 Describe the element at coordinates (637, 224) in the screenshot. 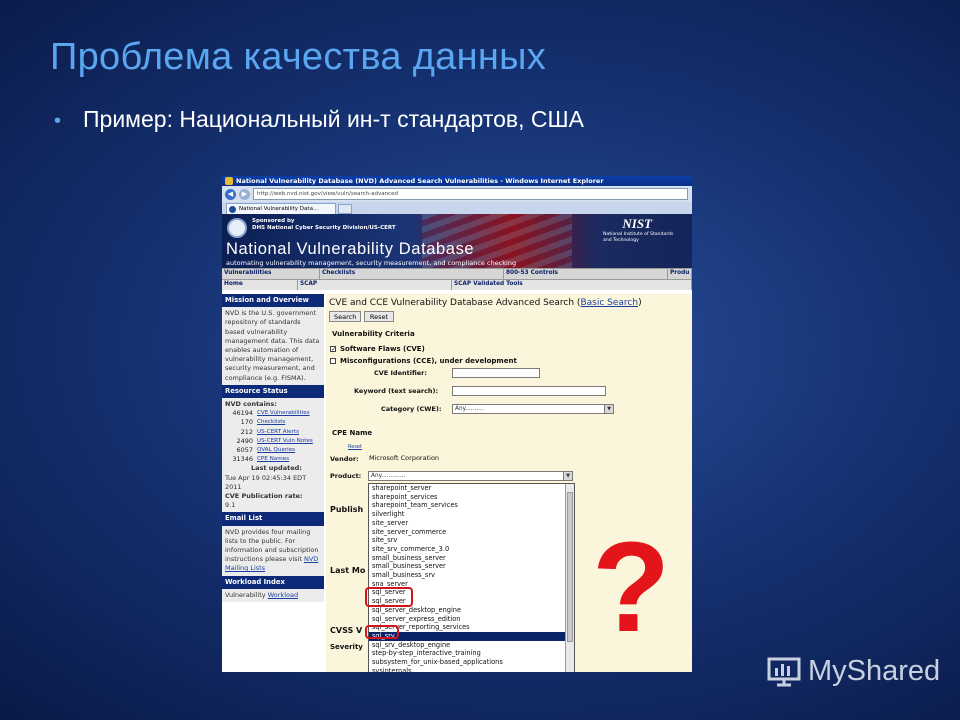

I see `nist-logo: NIST` at that location.